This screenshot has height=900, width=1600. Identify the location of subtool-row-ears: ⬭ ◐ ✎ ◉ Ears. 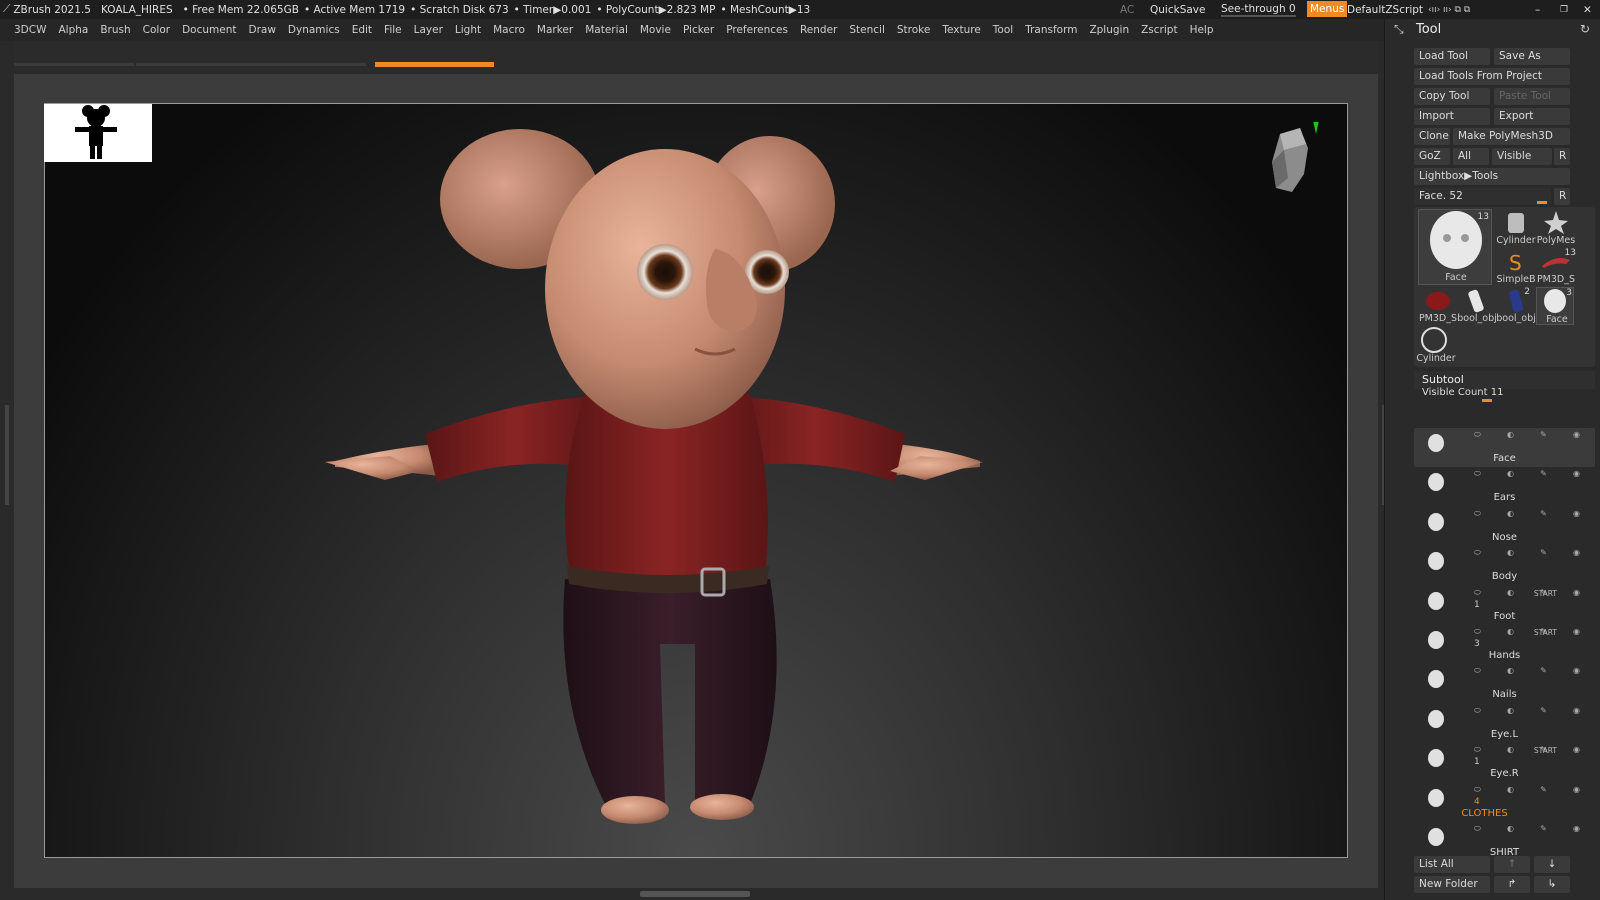
(1504, 486).